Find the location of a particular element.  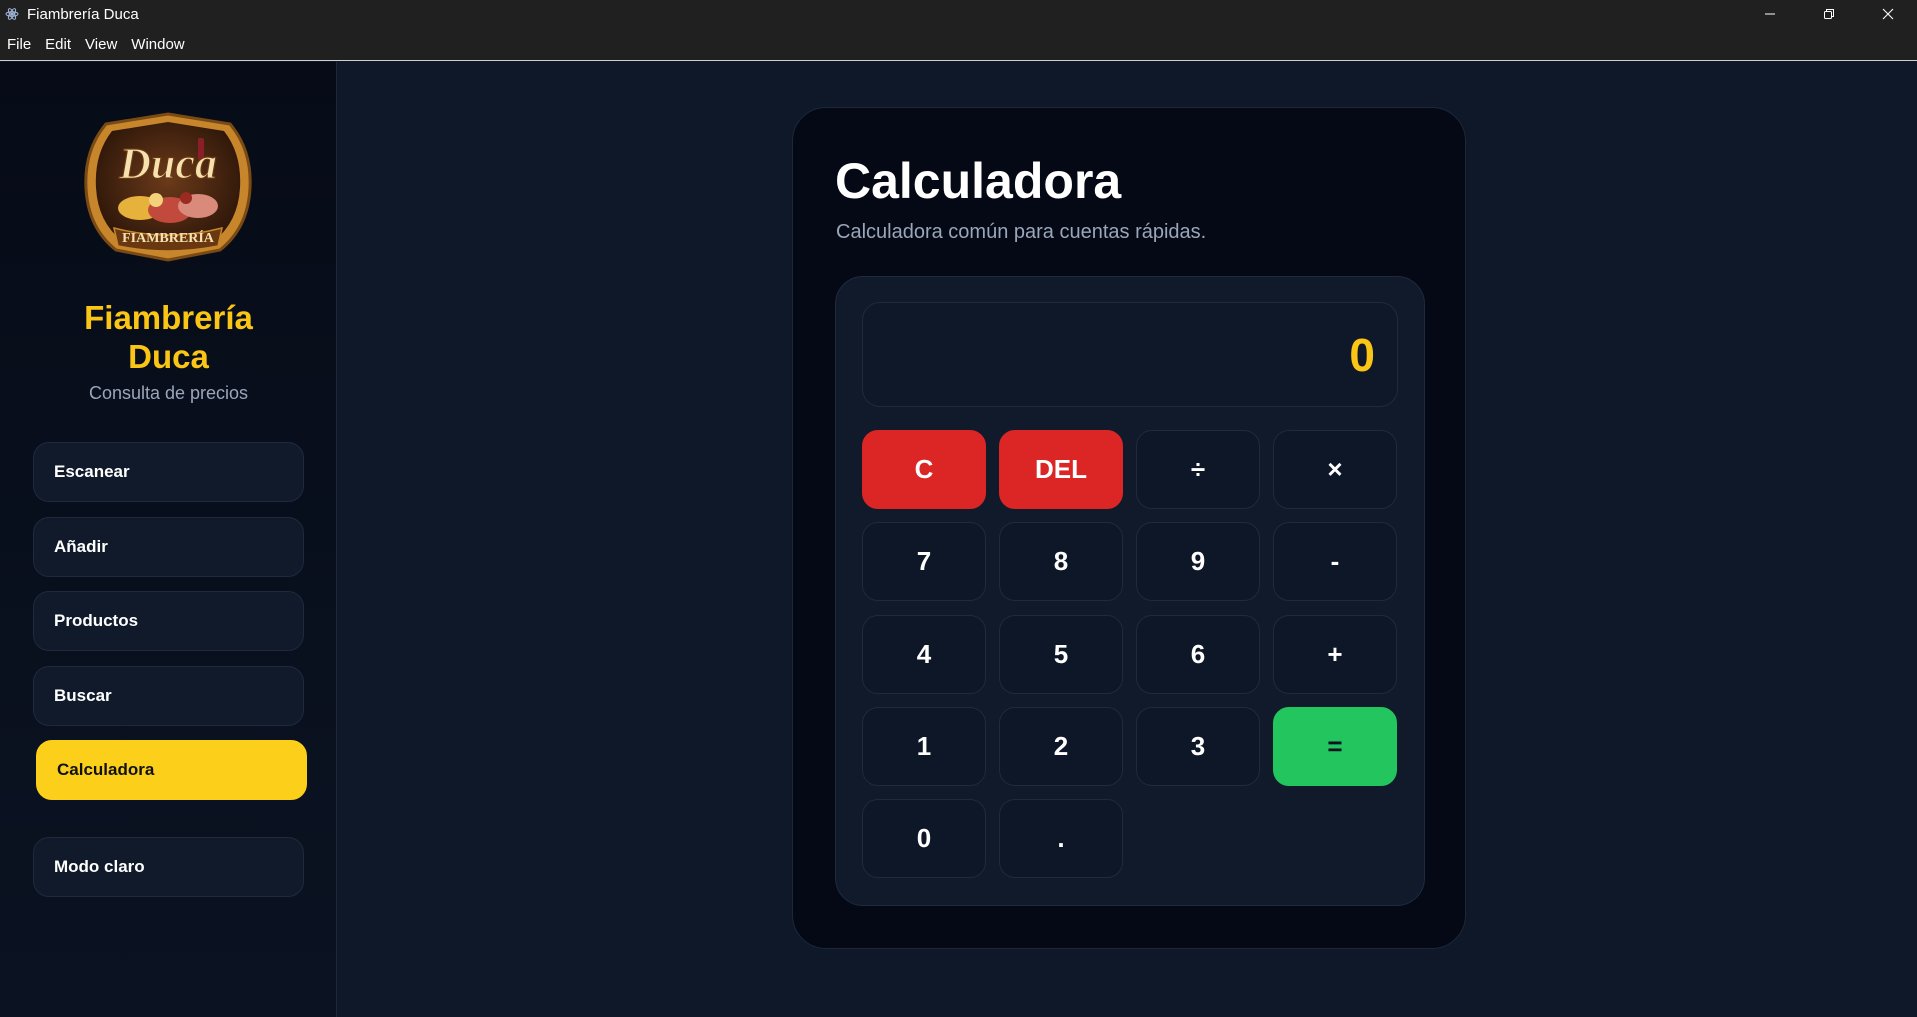

logo-wordmark: Duca is located at coordinates (167, 163).